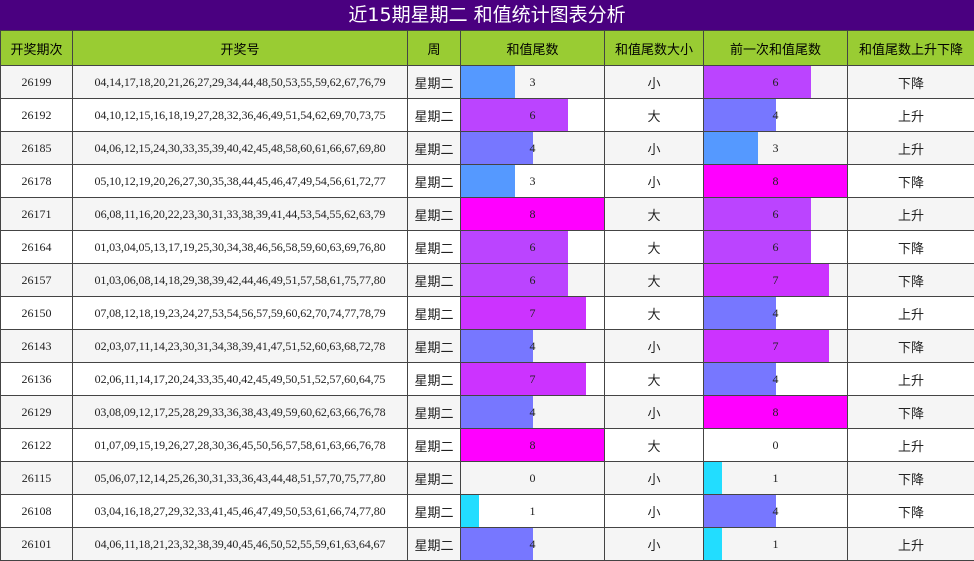 The image size is (974, 561). Describe the element at coordinates (533, 478) in the screenshot. I see `tail-cell: 0` at that location.